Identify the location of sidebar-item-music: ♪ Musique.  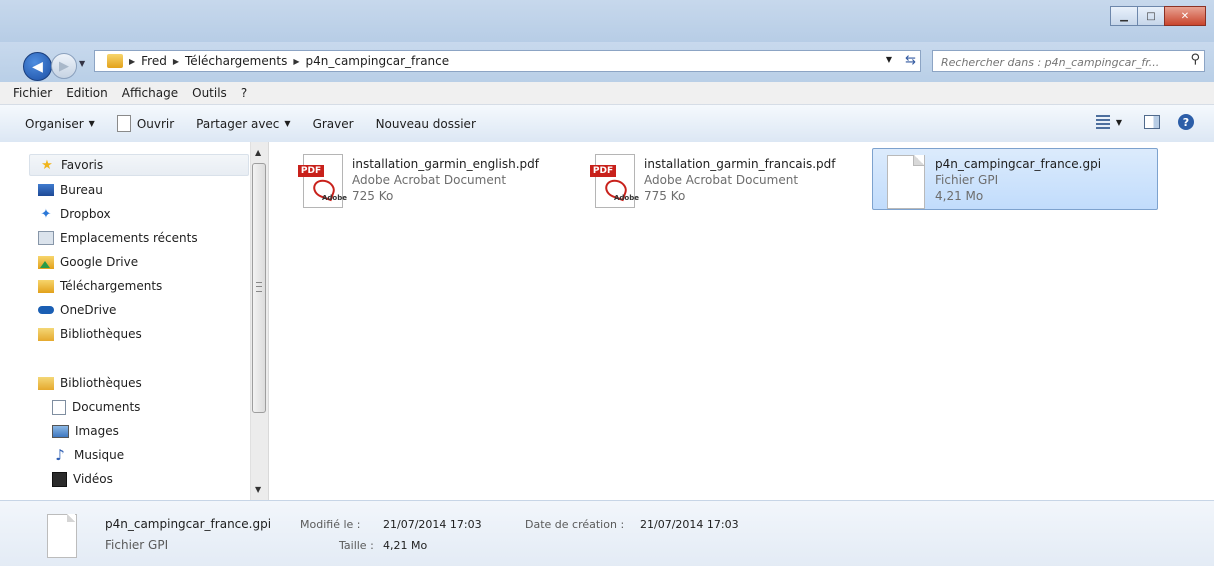
(88, 455).